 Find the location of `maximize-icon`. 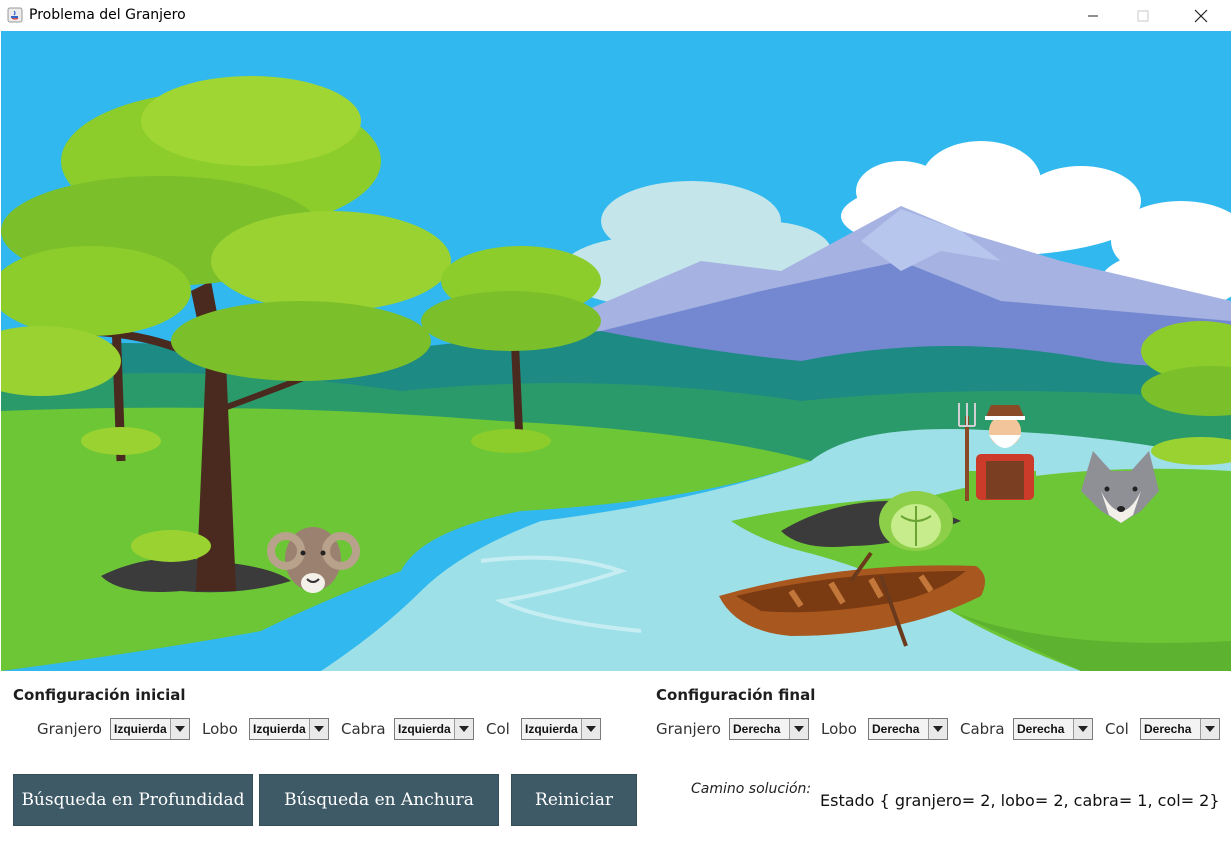

maximize-icon is located at coordinates (1143, 15).